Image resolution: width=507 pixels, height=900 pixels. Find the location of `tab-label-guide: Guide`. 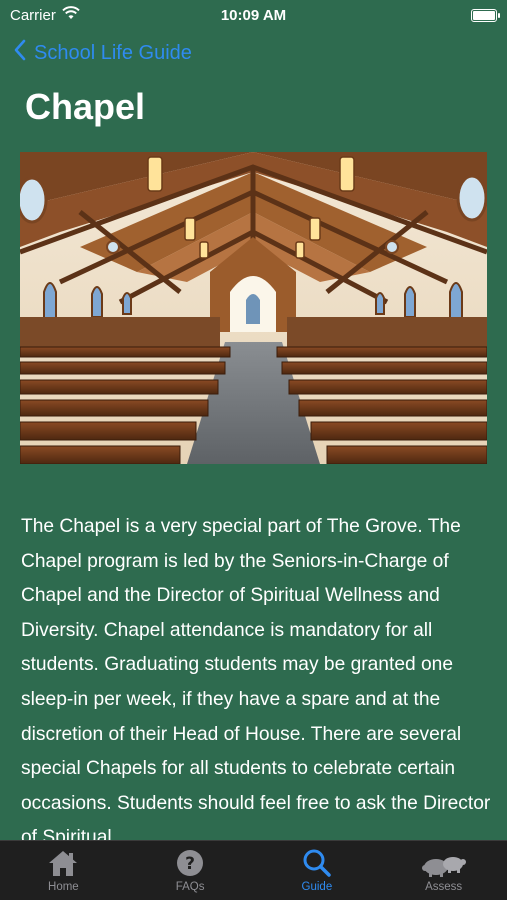

tab-label-guide: Guide is located at coordinates (317, 887).